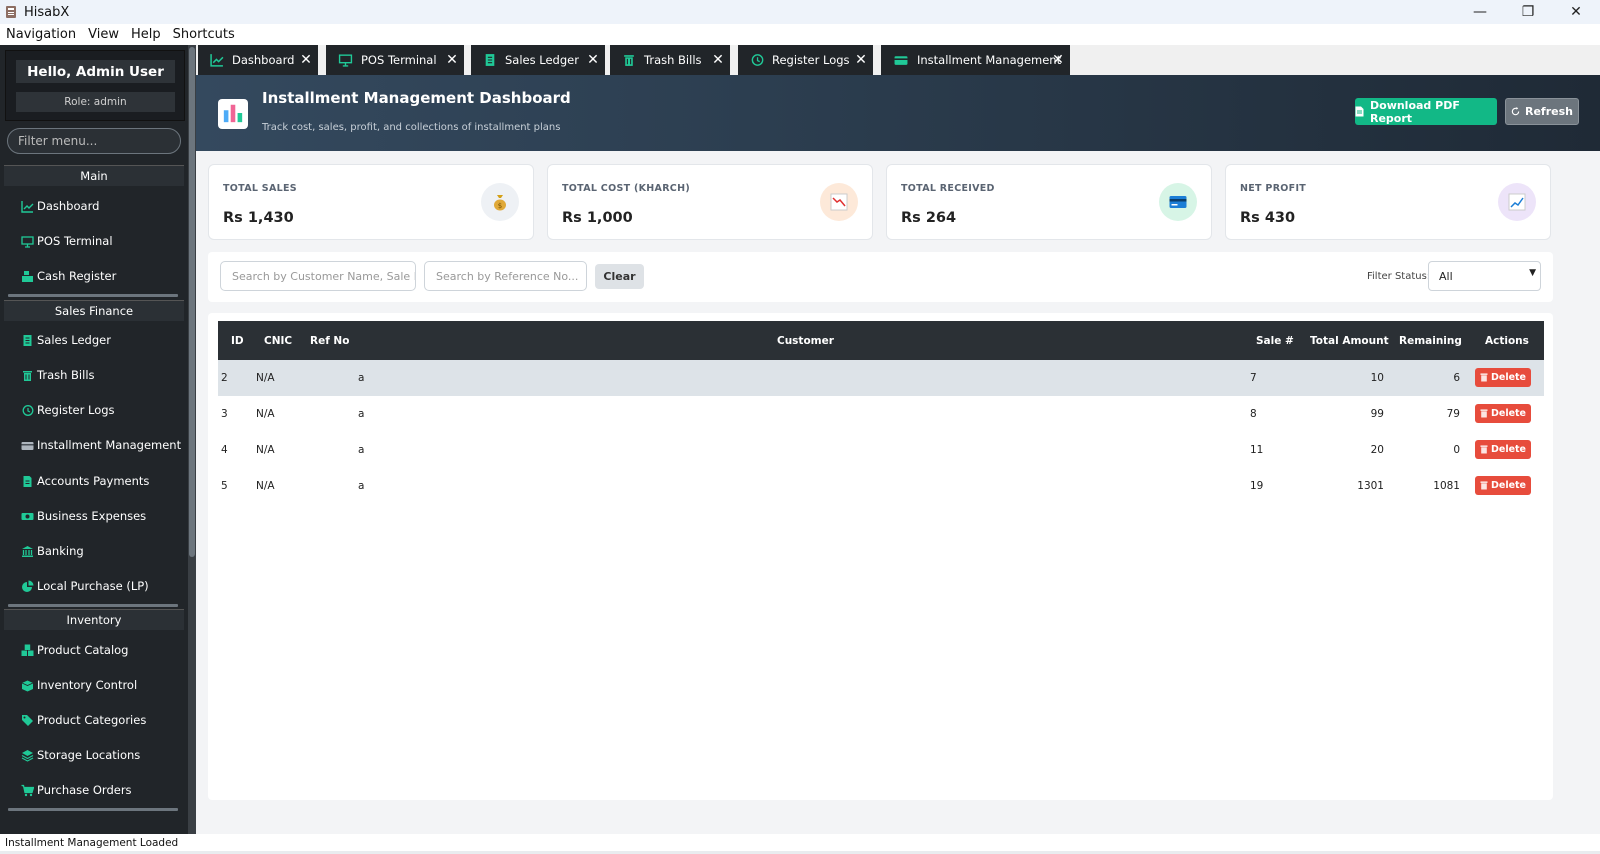 This screenshot has width=1600, height=854. I want to click on sidebar-item-dashboard: Dashboard, so click(59, 206).